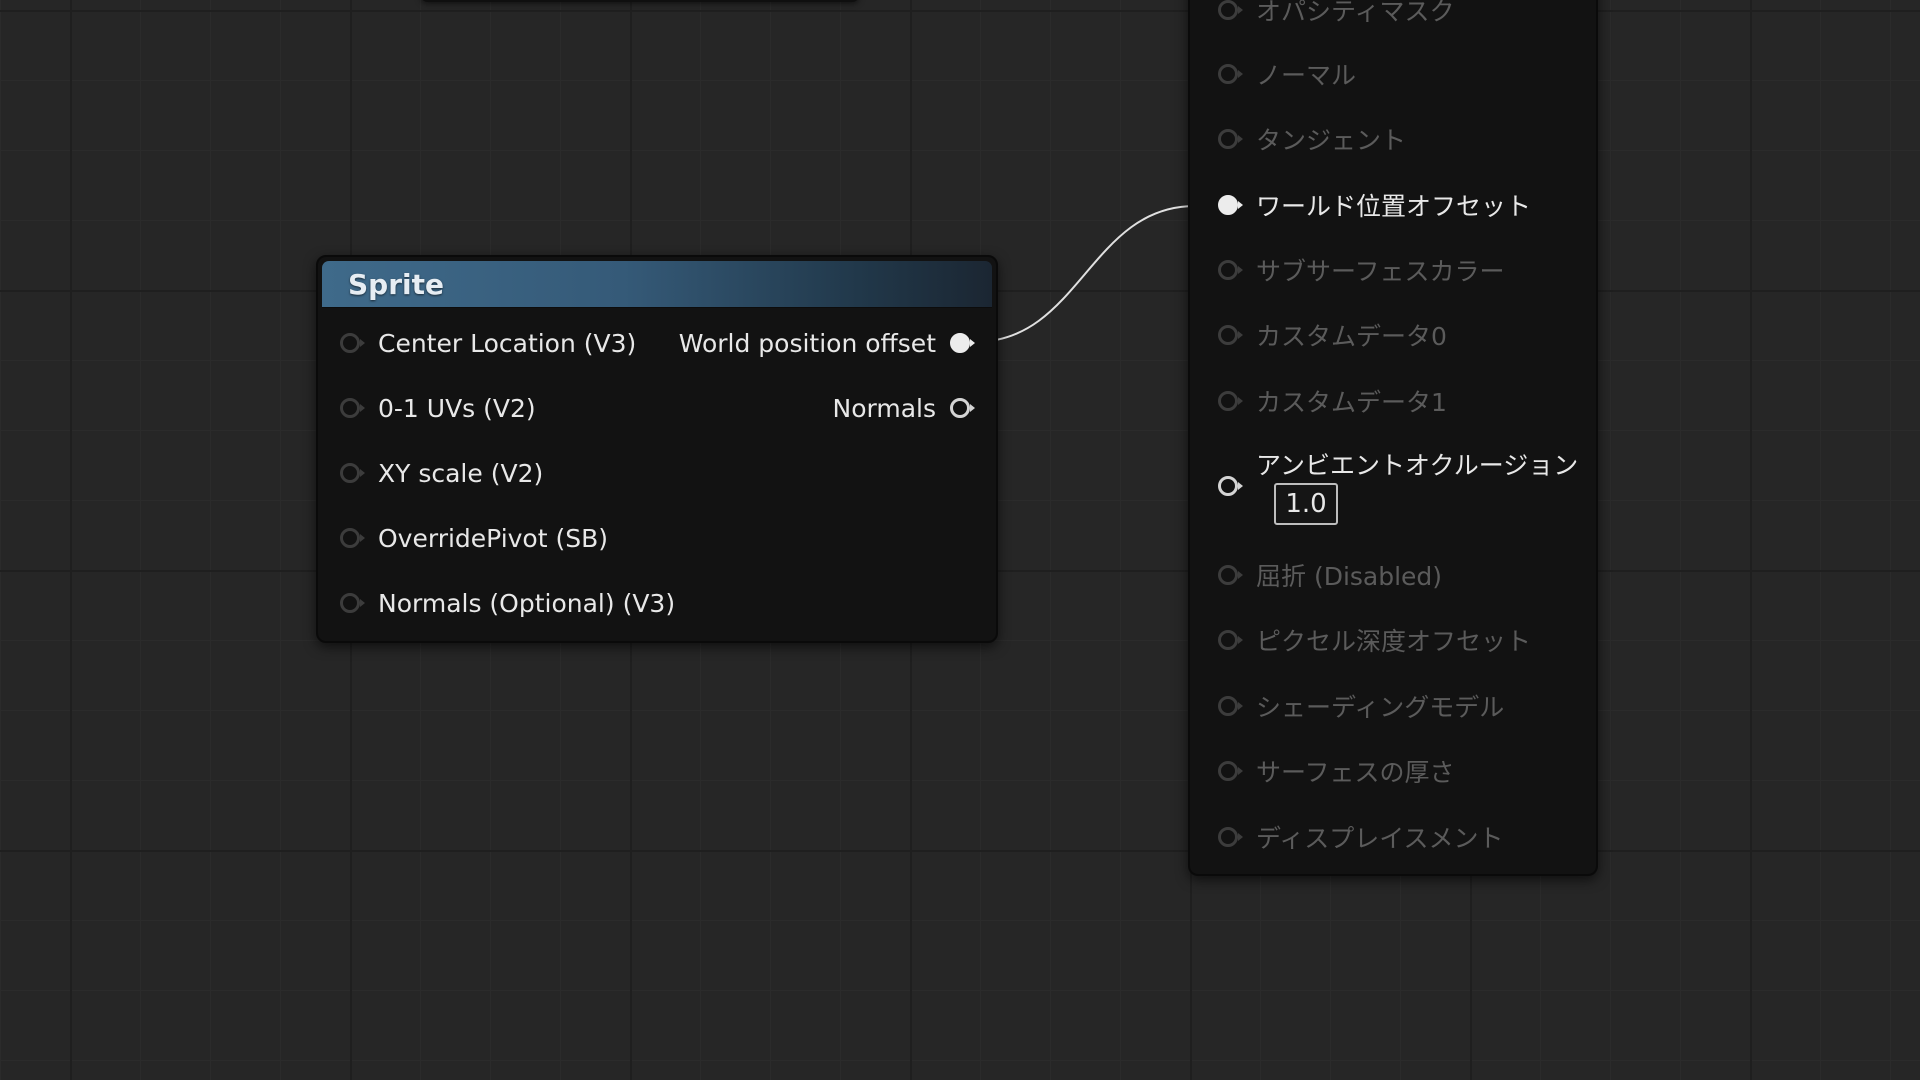  Describe the element at coordinates (1380, 271) in the screenshot. I see `pin-label: サブサーフェスカラー` at that location.